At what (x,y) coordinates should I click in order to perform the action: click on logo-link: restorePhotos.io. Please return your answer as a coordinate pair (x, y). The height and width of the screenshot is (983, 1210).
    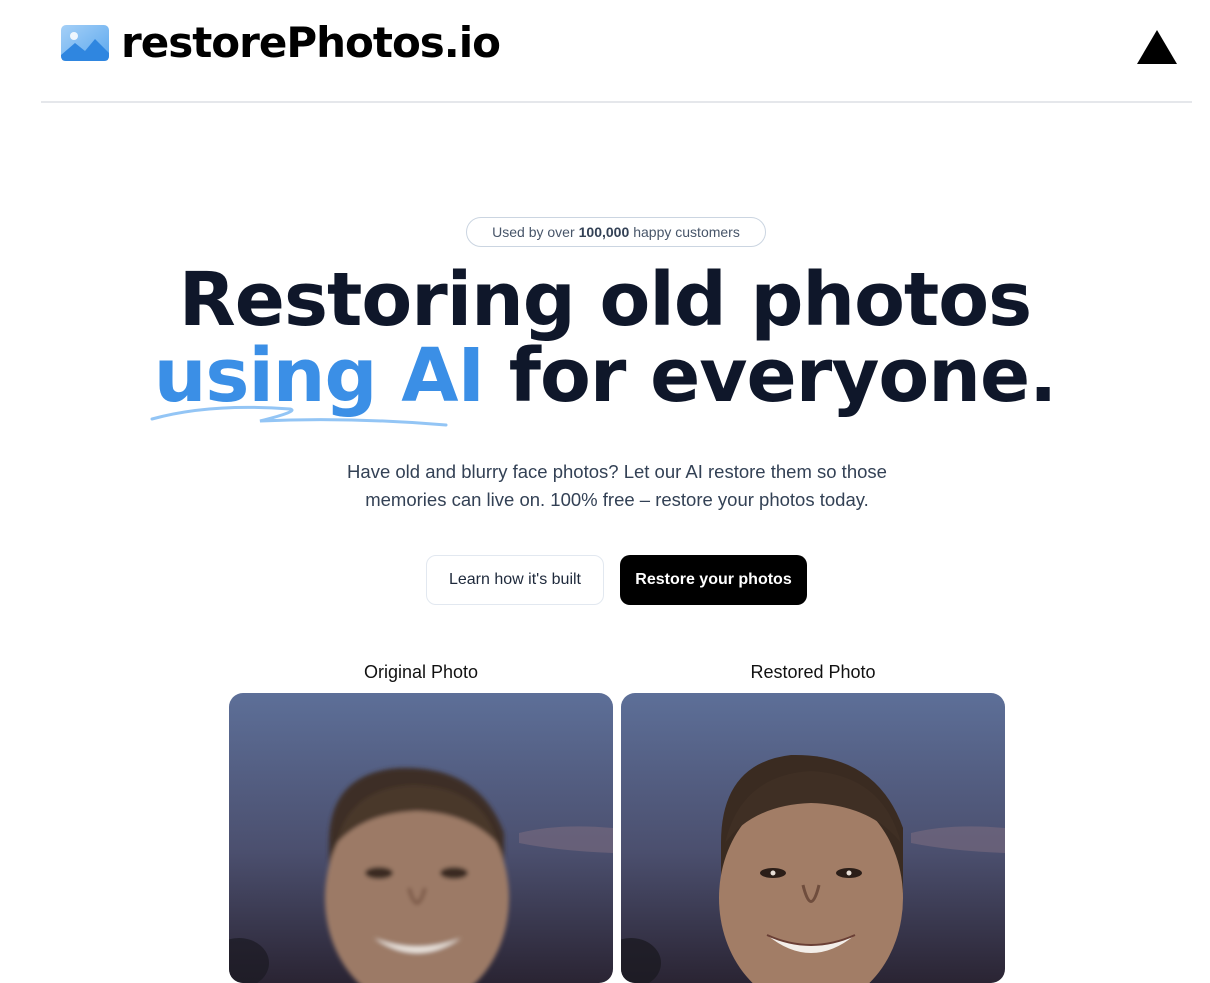
    Looking at the image, I should click on (281, 43).